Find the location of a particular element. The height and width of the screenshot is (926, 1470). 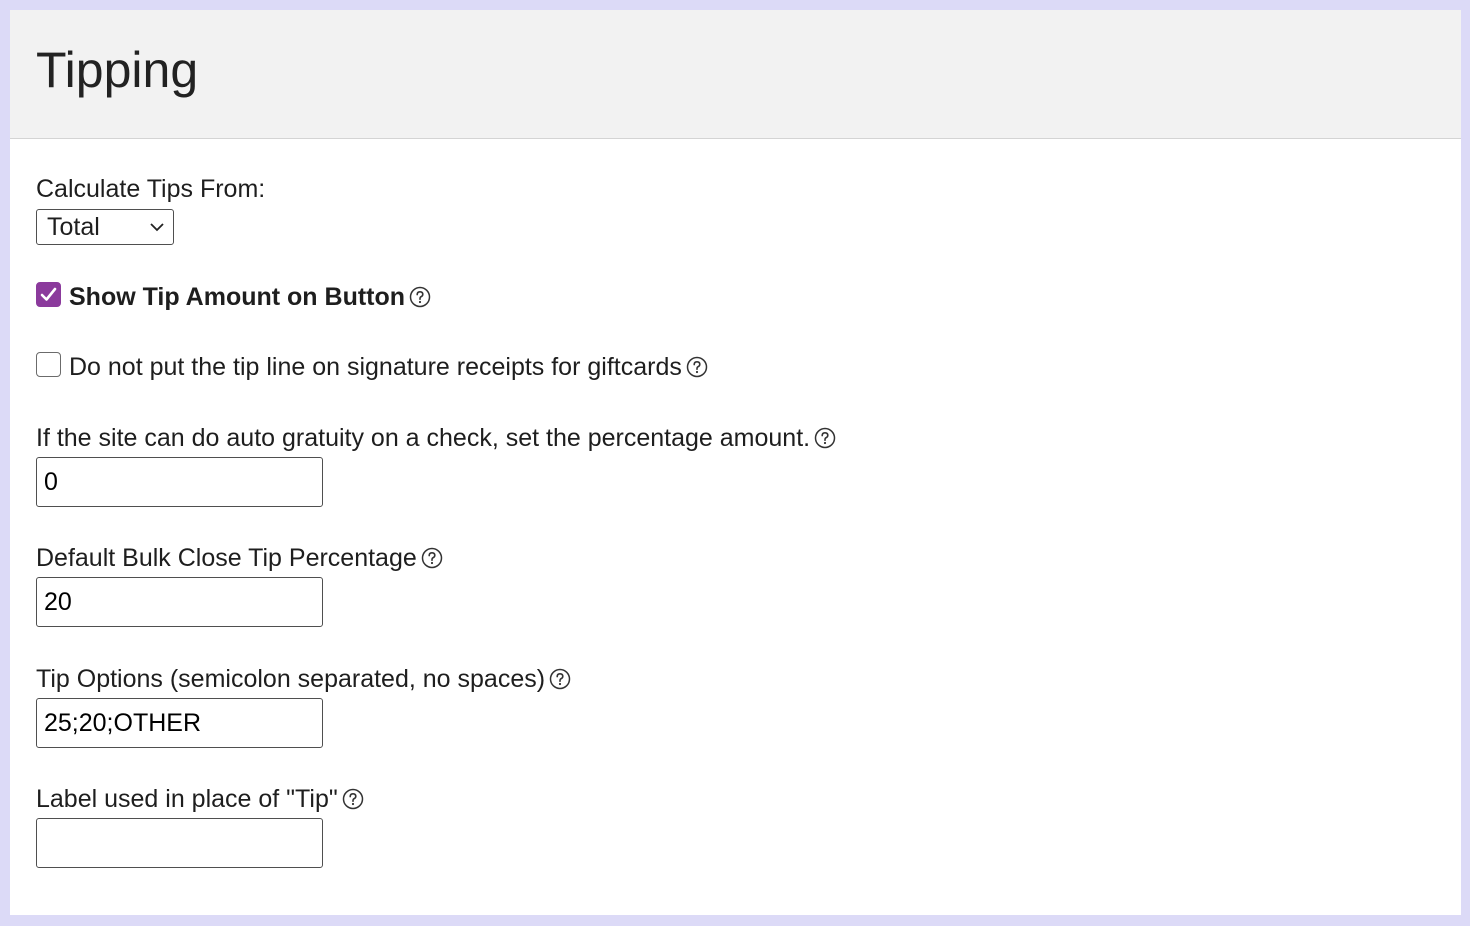

bulk-close-tip-label-text: Default Bulk Close Tip Percentage is located at coordinates (226, 558).